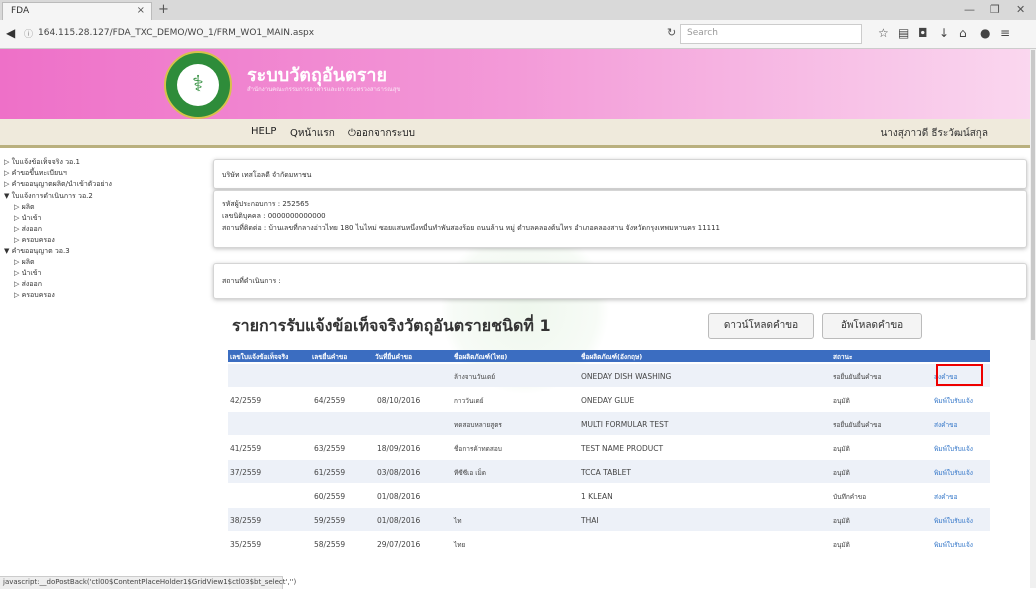  What do you see at coordinates (330, 448) in the screenshot?
I see `cell-request-no: 63/2559` at bounding box center [330, 448].